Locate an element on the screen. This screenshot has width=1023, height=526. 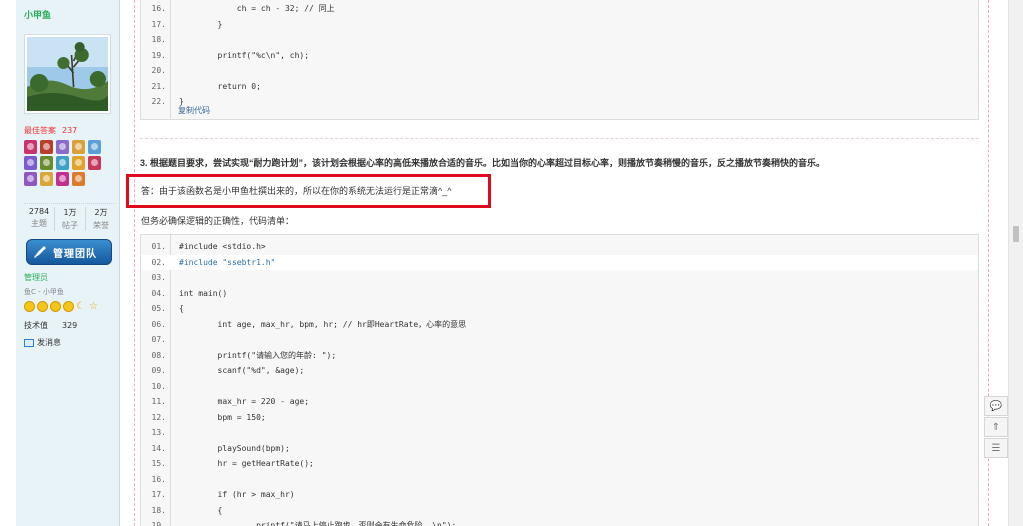
sun-level-icon is located at coordinates (29, 306).